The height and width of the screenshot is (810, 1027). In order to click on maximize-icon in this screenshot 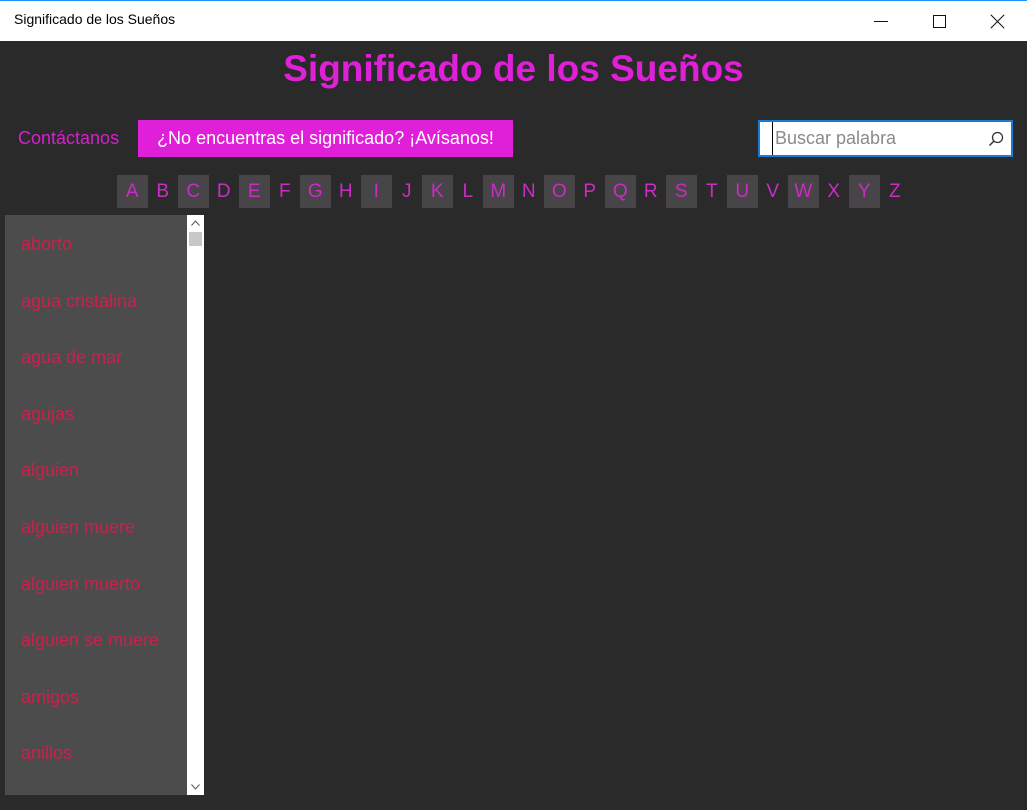, I will do `click(939, 21)`.